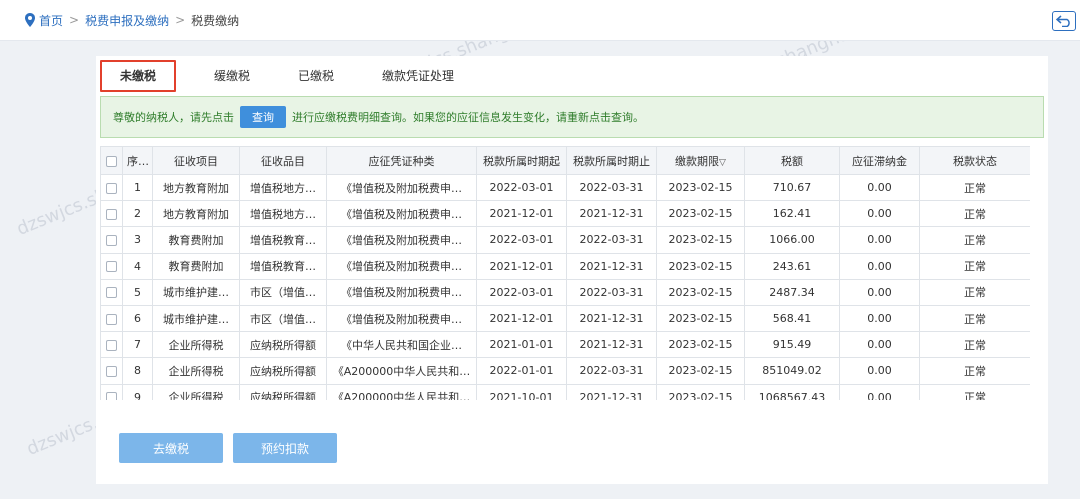 The image size is (1080, 499). Describe the element at coordinates (316, 76) in the screenshot. I see `tab-paid: 已缴税` at that location.